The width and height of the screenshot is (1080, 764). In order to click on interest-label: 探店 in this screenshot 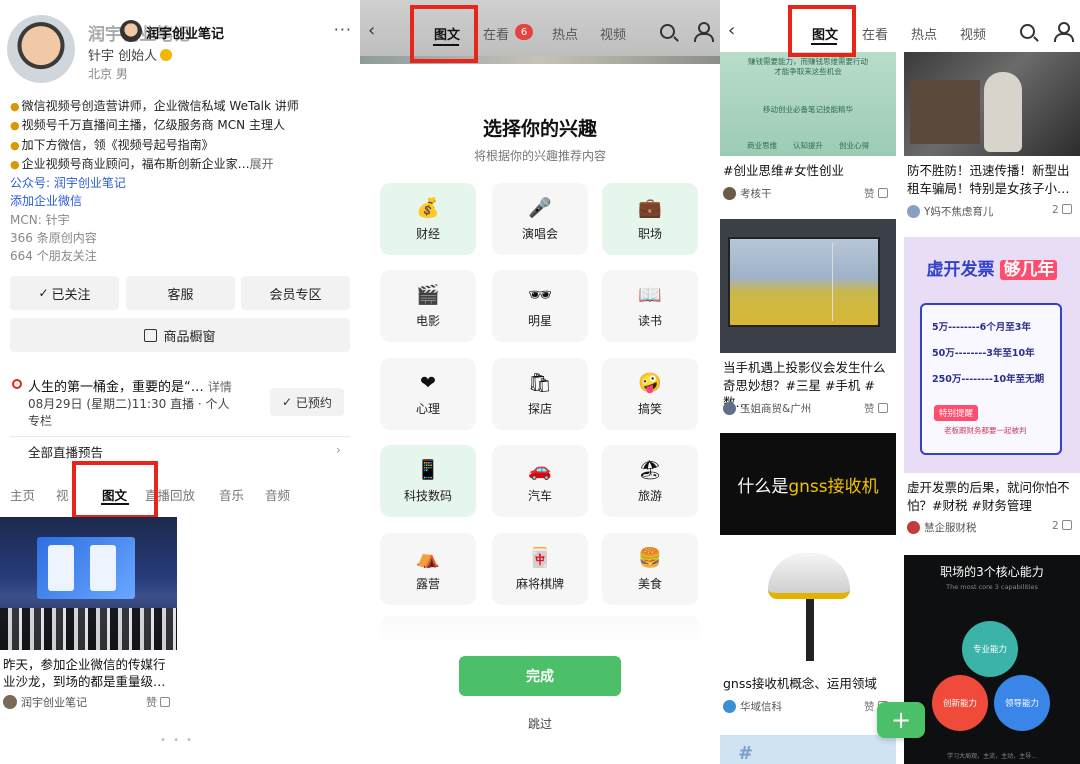, I will do `click(539, 408)`.